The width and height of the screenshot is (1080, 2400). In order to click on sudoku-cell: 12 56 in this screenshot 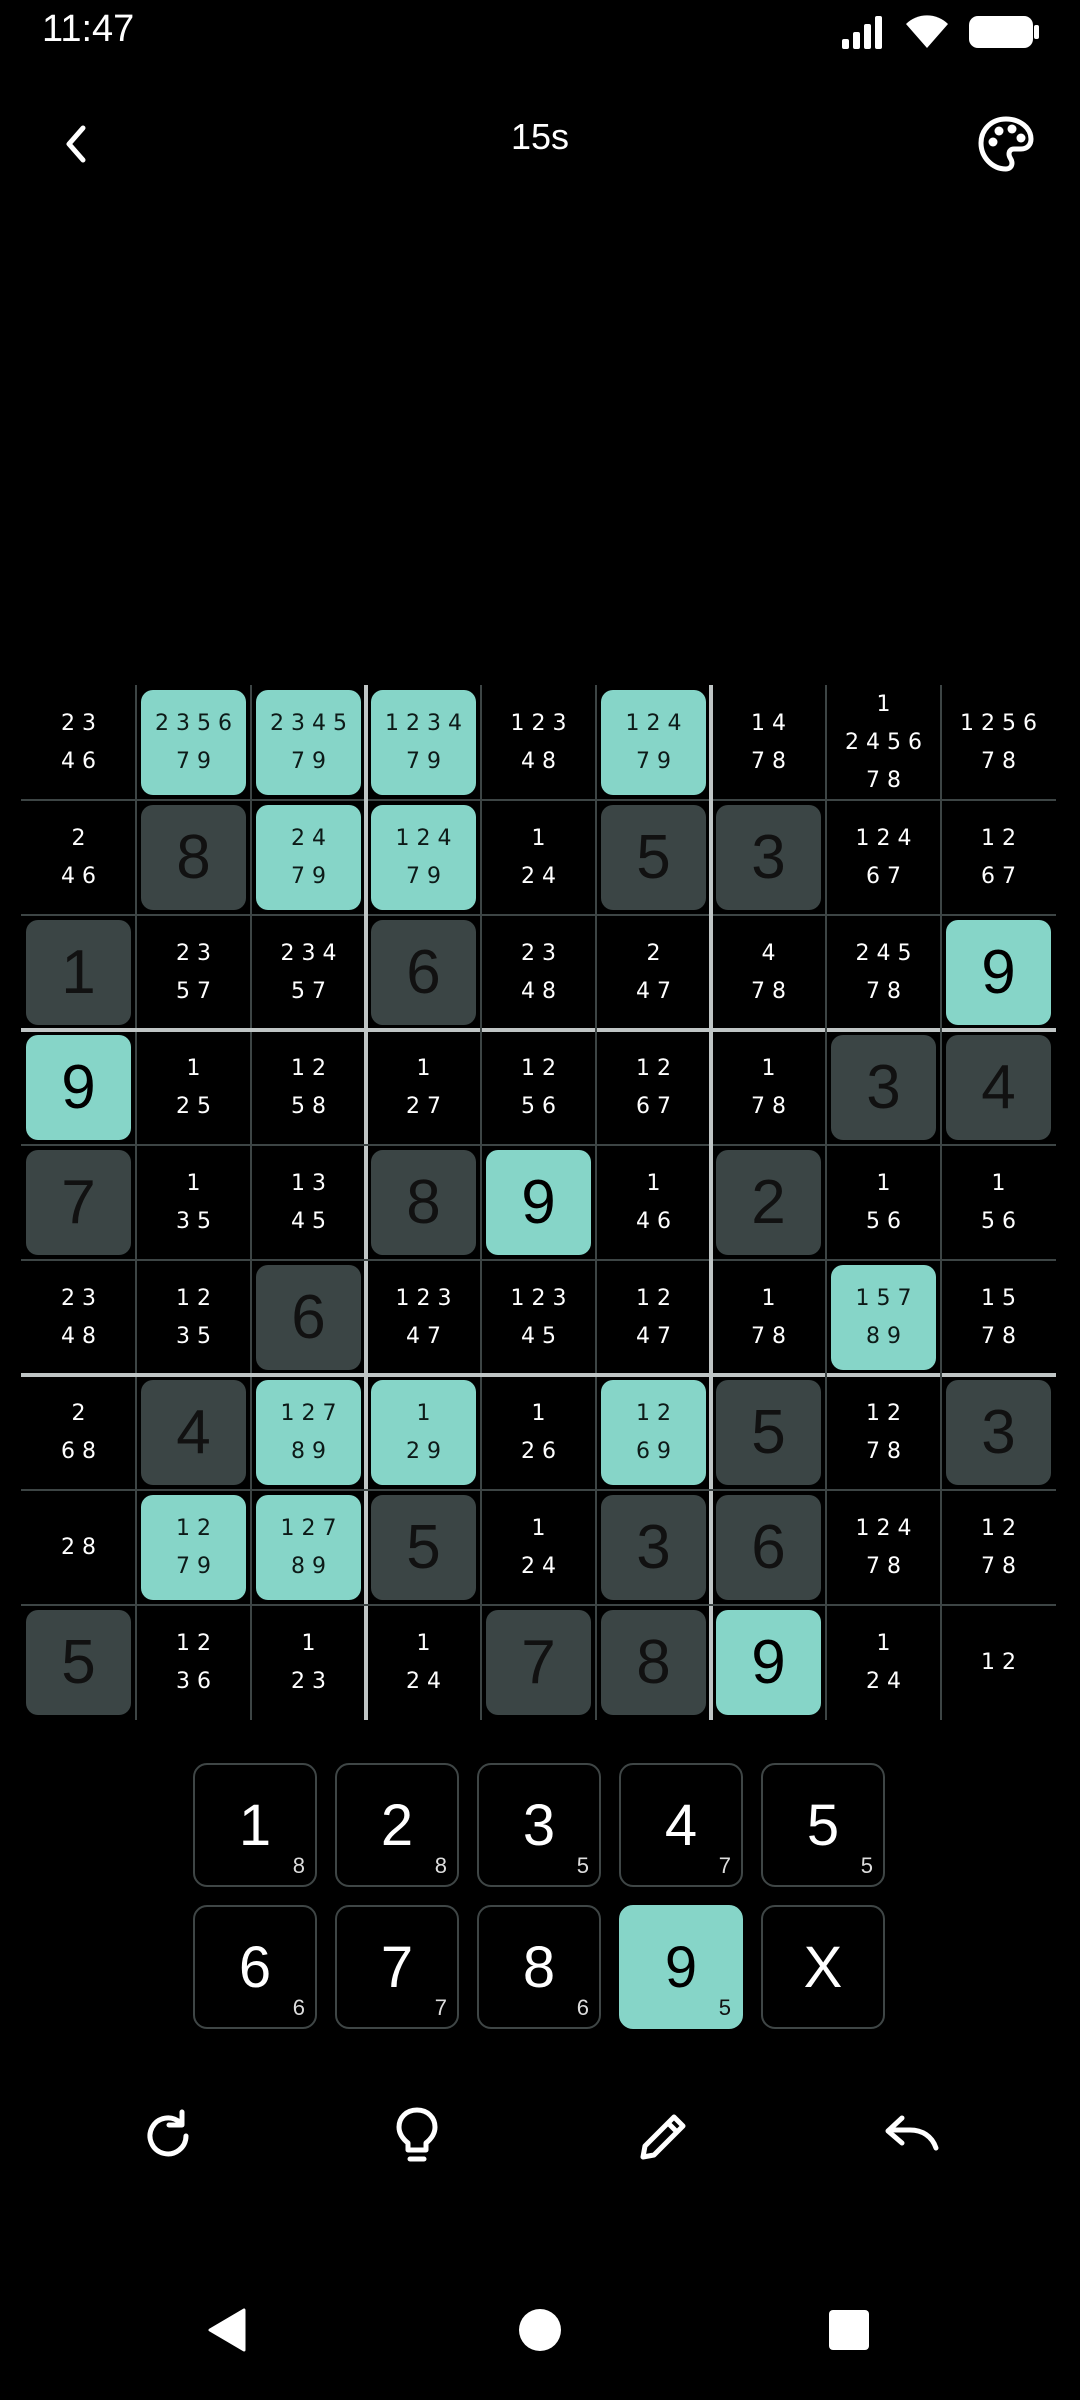, I will do `click(538, 1087)`.